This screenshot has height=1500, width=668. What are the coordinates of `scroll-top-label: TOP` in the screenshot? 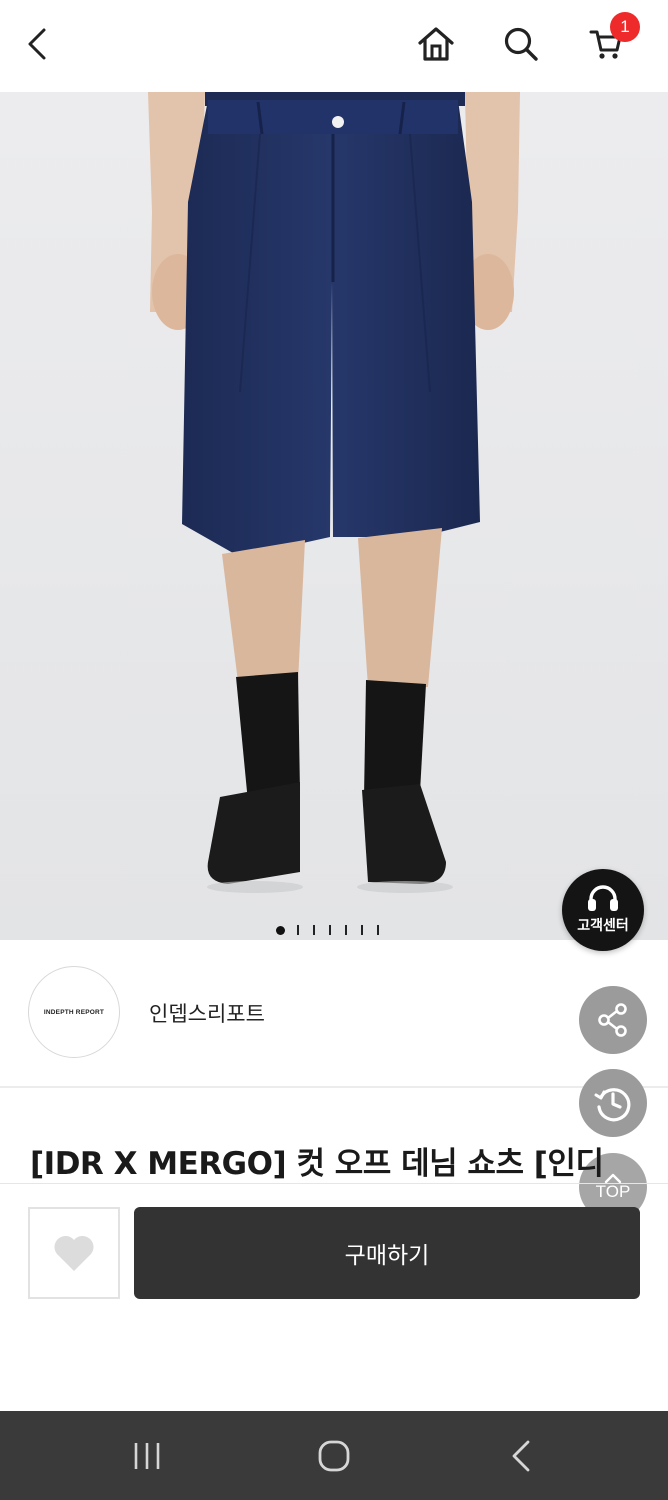 It's located at (613, 1191).